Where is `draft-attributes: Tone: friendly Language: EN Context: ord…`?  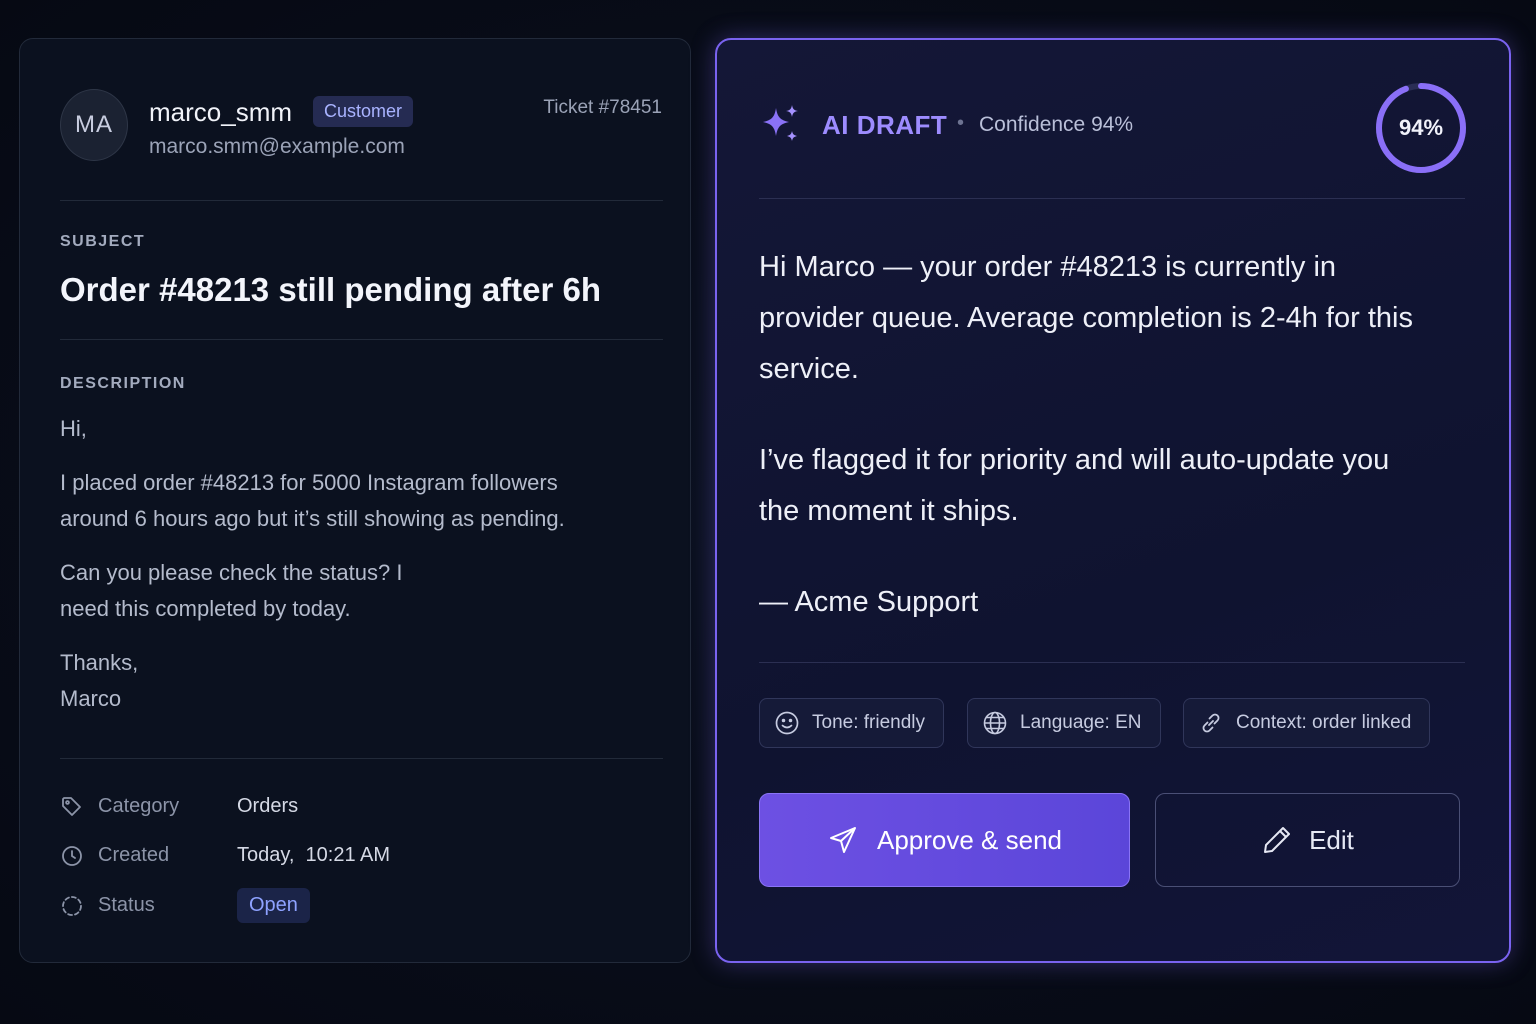 draft-attributes: Tone: friendly Language: EN Context: ord… is located at coordinates (1114, 724).